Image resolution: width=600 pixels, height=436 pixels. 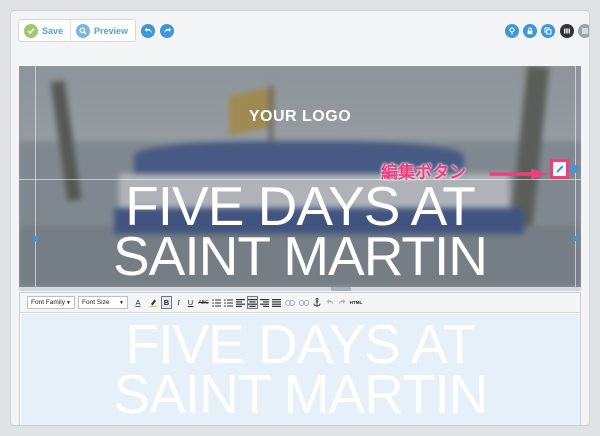 I want to click on preview-label: Preview, so click(x=111, y=30).